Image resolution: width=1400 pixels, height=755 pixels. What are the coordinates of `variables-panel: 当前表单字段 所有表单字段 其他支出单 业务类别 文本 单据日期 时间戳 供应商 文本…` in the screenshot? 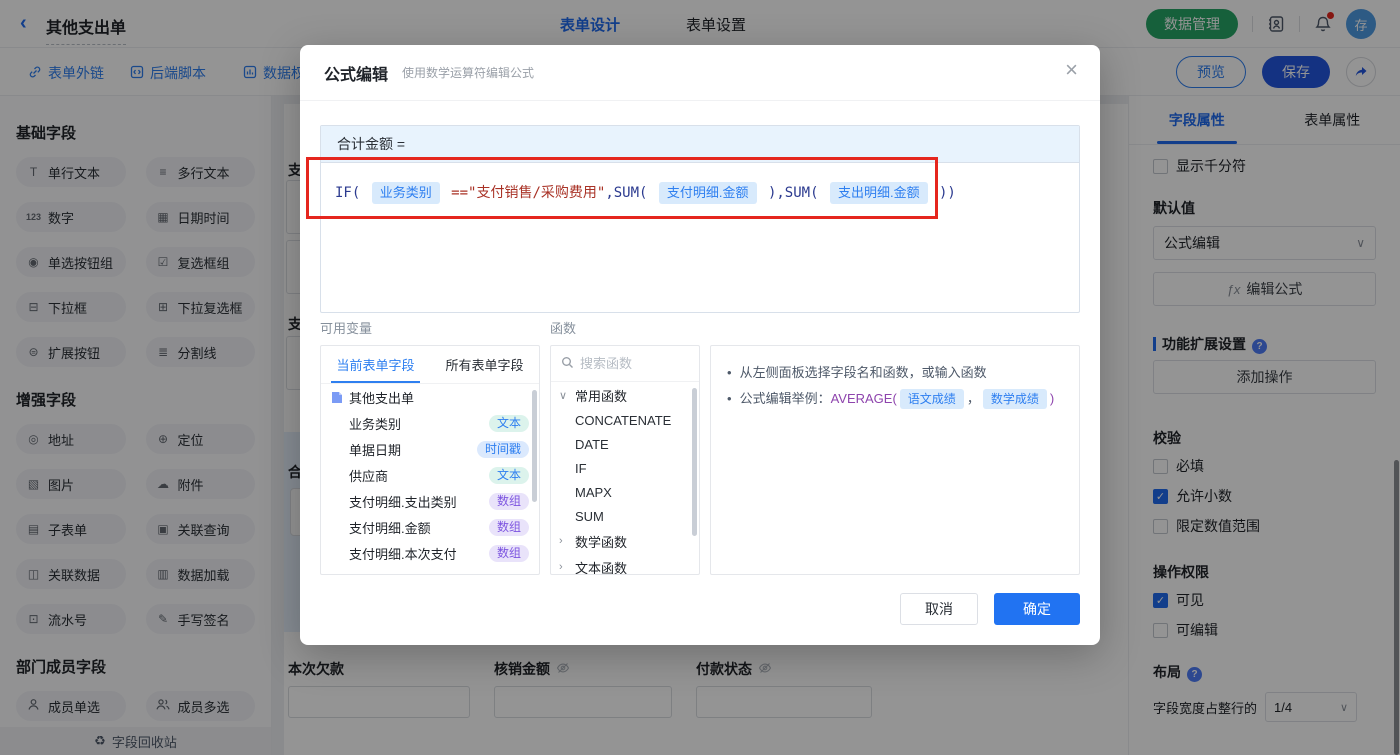 It's located at (430, 460).